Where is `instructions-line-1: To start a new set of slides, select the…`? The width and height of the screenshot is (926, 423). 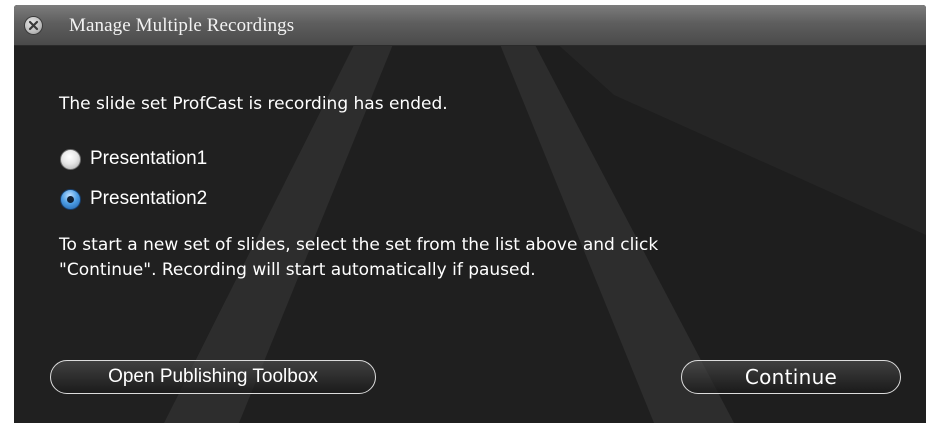
instructions-line-1: To start a new set of slides, select the… is located at coordinates (359, 245).